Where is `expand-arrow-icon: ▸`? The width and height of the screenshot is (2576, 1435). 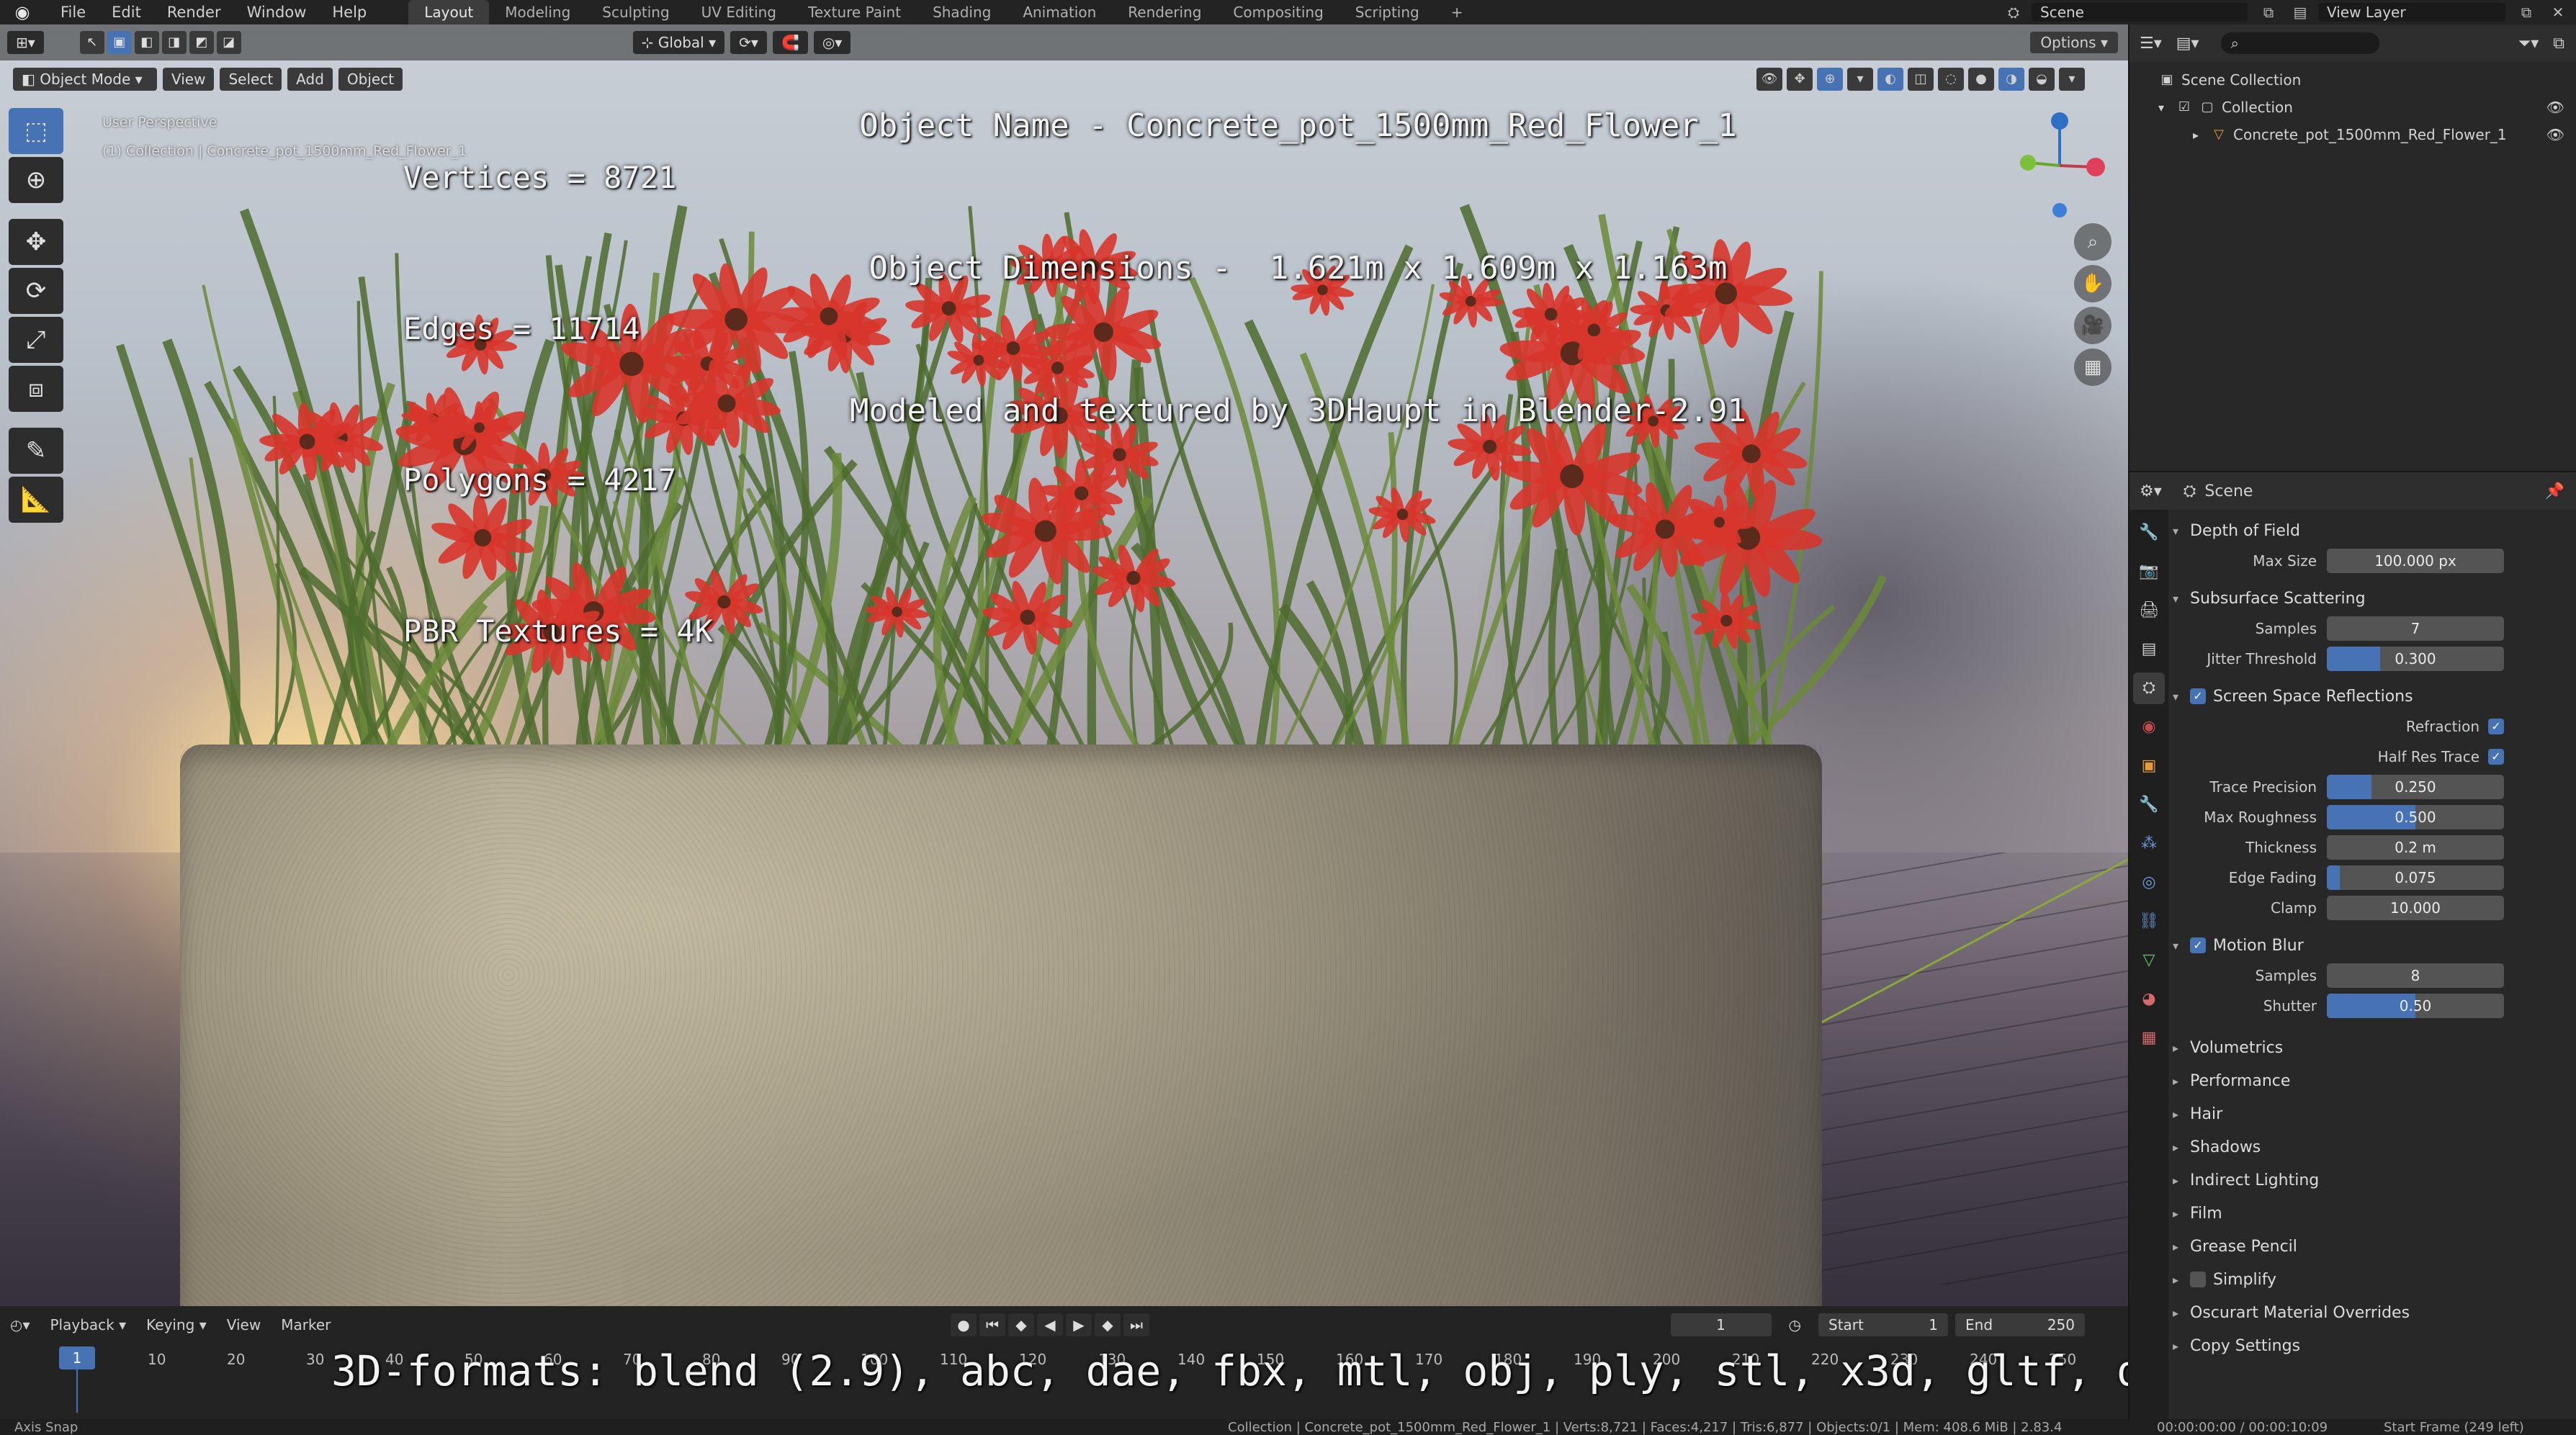 expand-arrow-icon: ▸ is located at coordinates (2201, 135).